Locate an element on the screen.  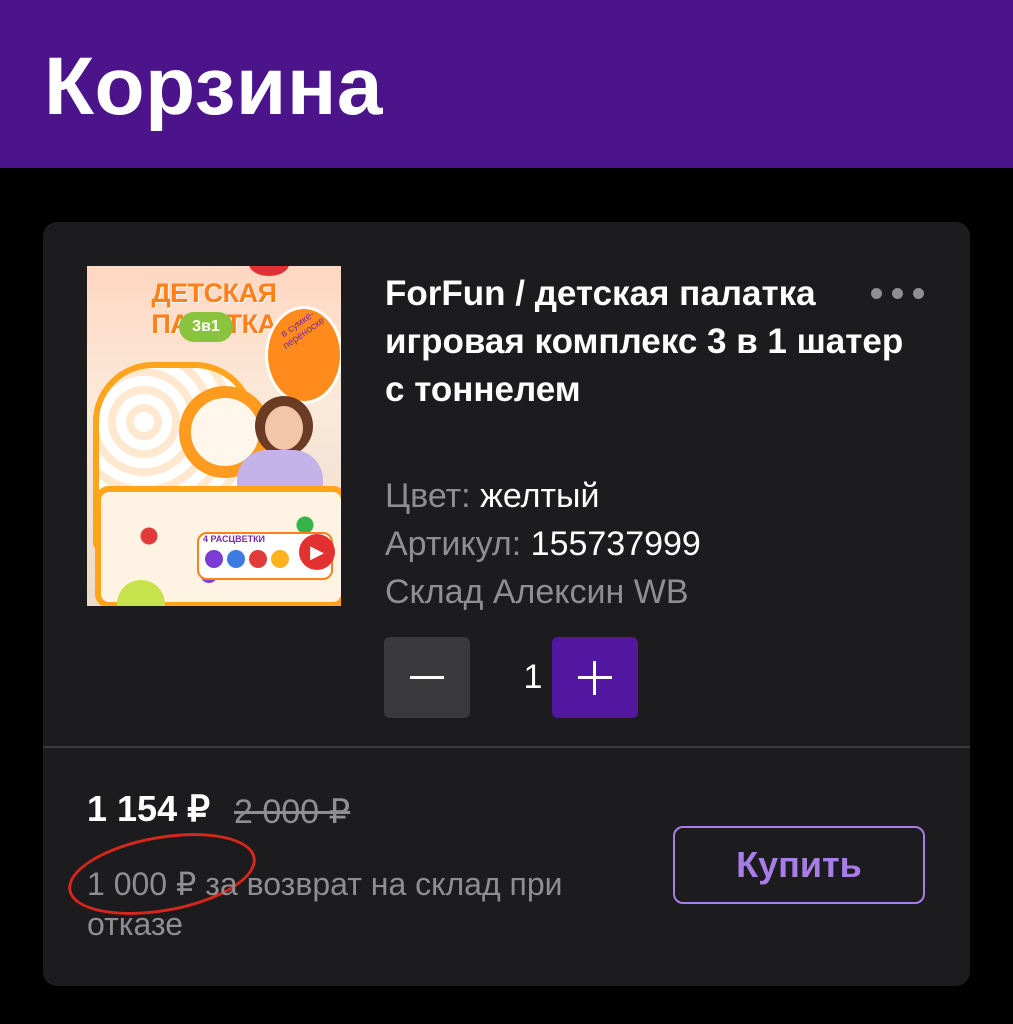
buy-button: Купить is located at coordinates (799, 865).